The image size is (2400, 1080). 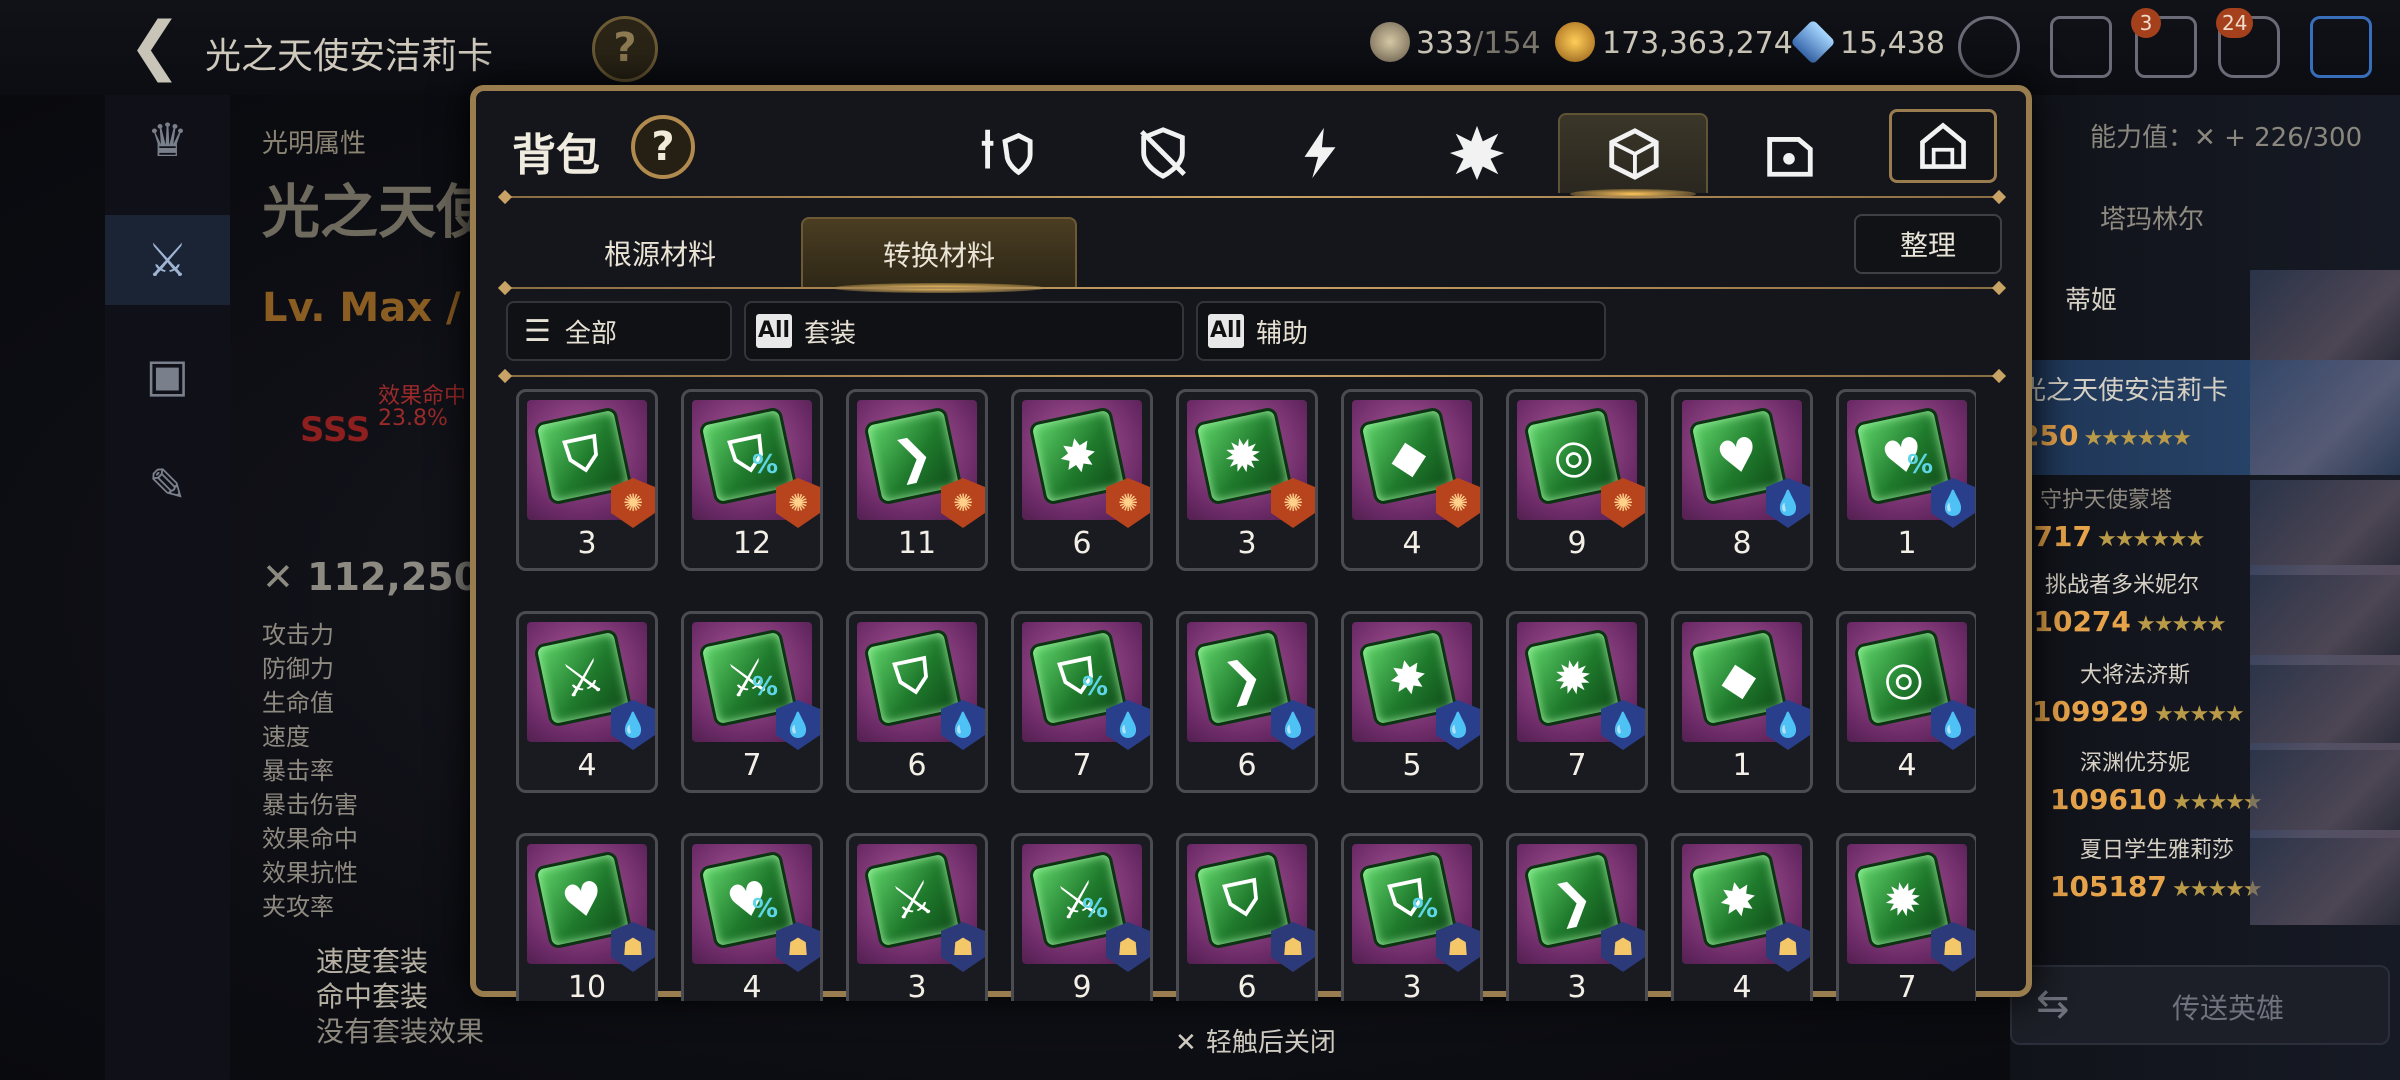 What do you see at coordinates (2090, 711) in the screenshot?
I see `roster-hero-score: 109929` at bounding box center [2090, 711].